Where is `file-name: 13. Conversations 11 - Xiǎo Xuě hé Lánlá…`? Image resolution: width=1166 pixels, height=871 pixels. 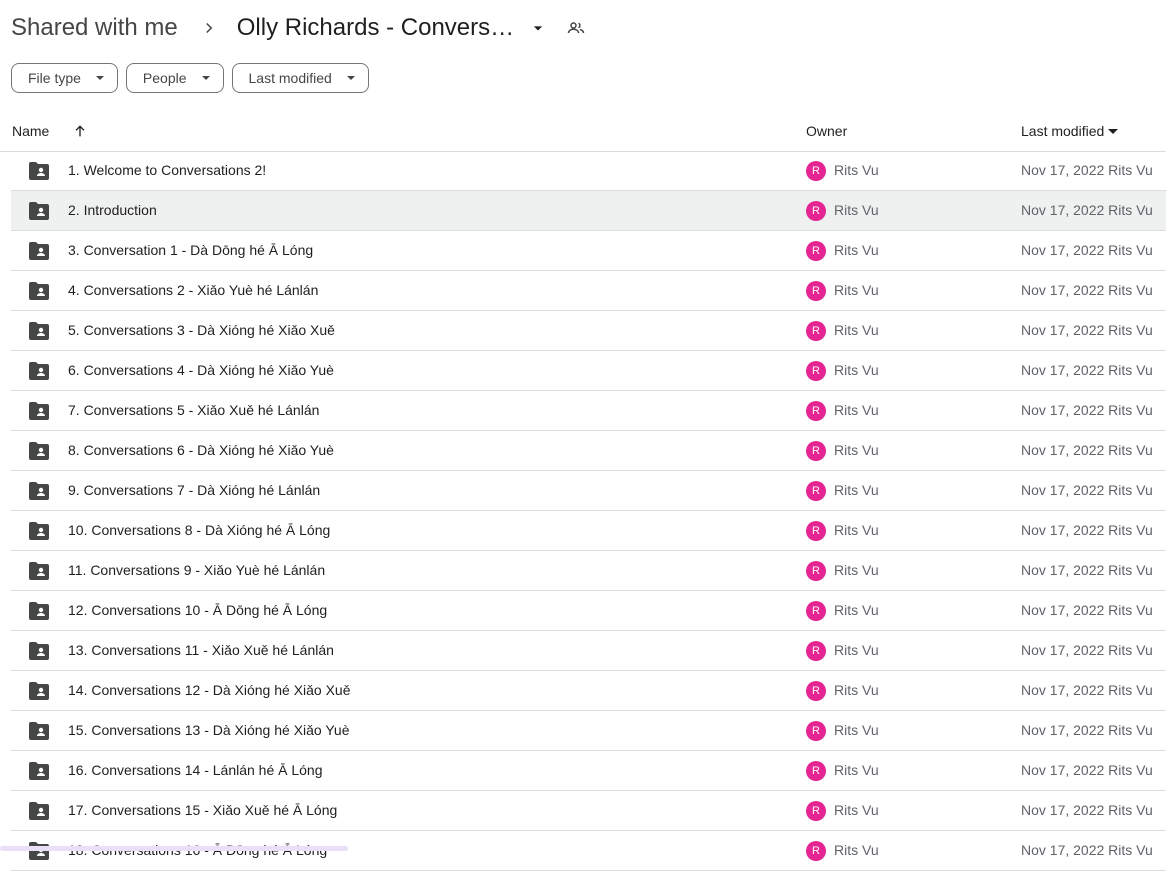 file-name: 13. Conversations 11 - Xiǎo Xuě hé Lánlá… is located at coordinates (201, 650).